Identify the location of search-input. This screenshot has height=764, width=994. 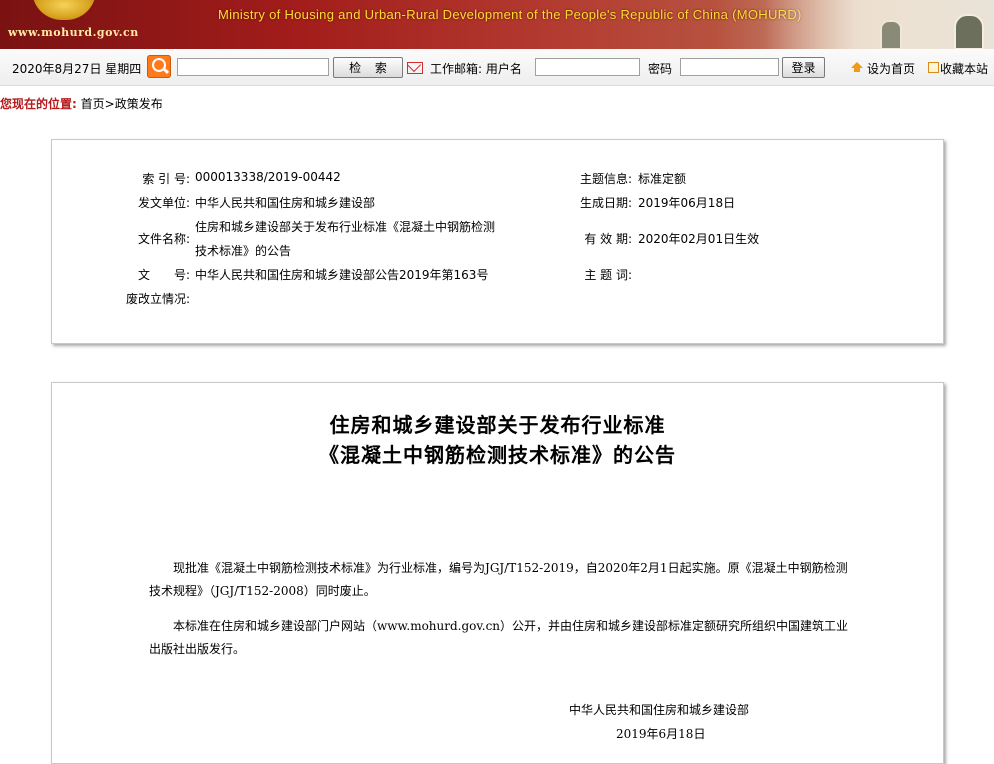
(253, 67).